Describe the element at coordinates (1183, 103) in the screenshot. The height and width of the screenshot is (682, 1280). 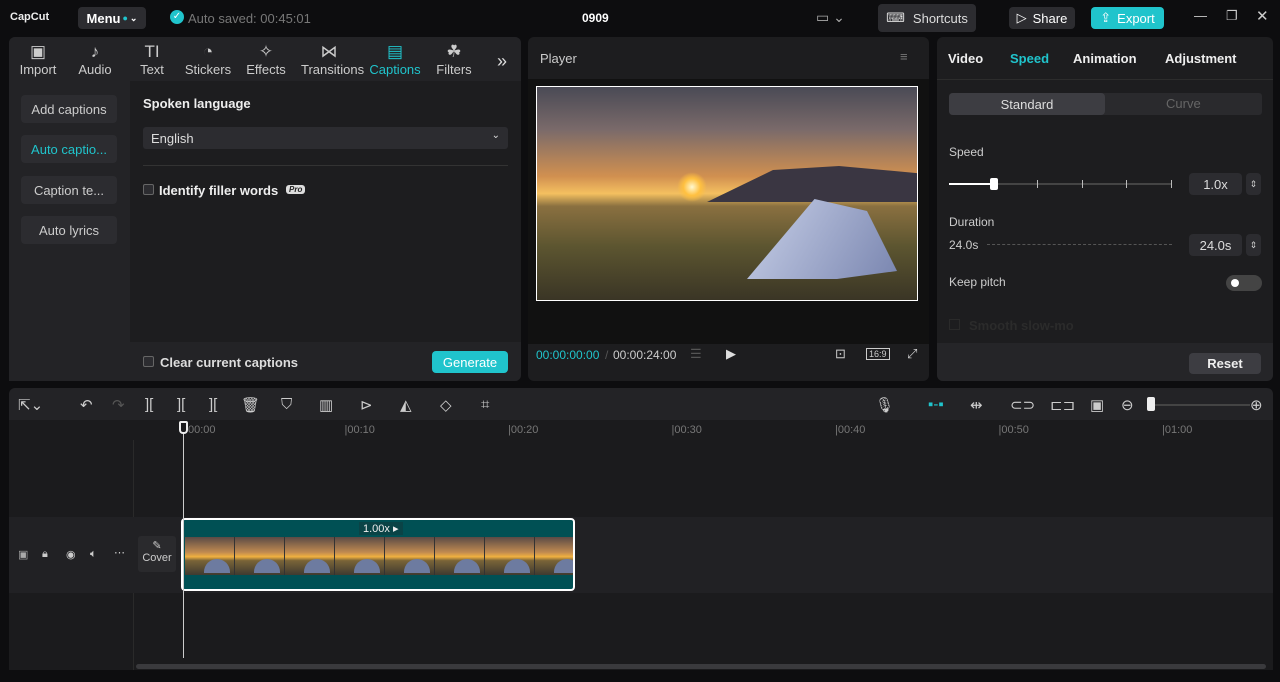
I see `curve-mode-button: Curve` at that location.